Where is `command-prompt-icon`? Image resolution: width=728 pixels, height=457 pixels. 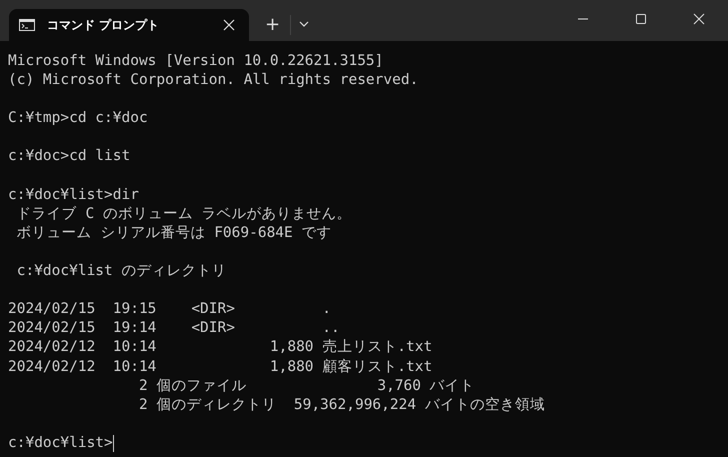 command-prompt-icon is located at coordinates (27, 25).